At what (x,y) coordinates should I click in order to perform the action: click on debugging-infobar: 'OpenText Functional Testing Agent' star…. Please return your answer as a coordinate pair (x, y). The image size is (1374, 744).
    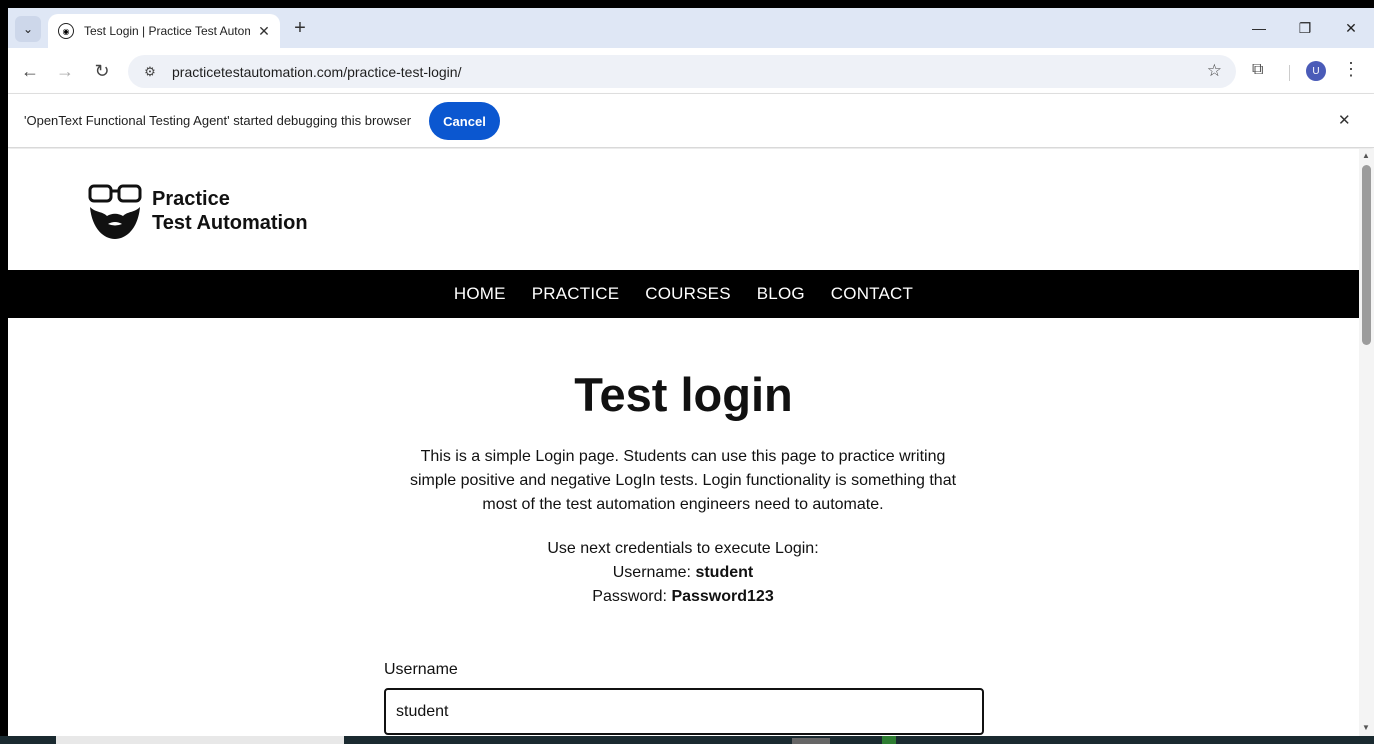
    Looking at the image, I should click on (691, 121).